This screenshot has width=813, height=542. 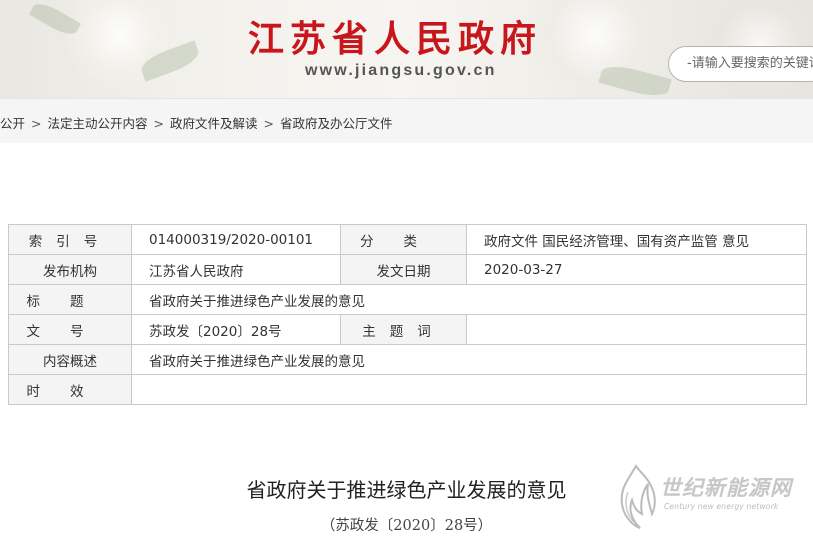 What do you see at coordinates (638, 496) in the screenshot?
I see `flame-logo-icon` at bounding box center [638, 496].